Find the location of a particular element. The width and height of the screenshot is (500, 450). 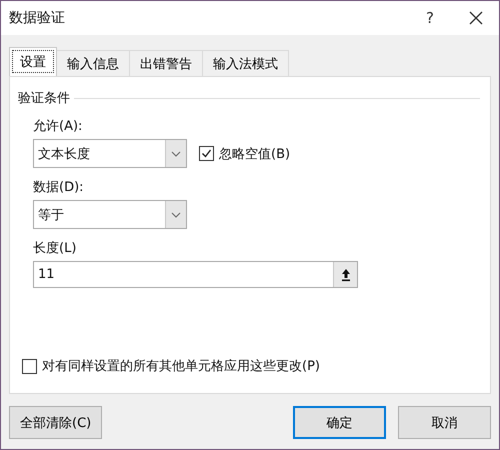

checkbox-label: 对有同样设置的所有其他单元格应用这些更改(P) is located at coordinates (181, 366).